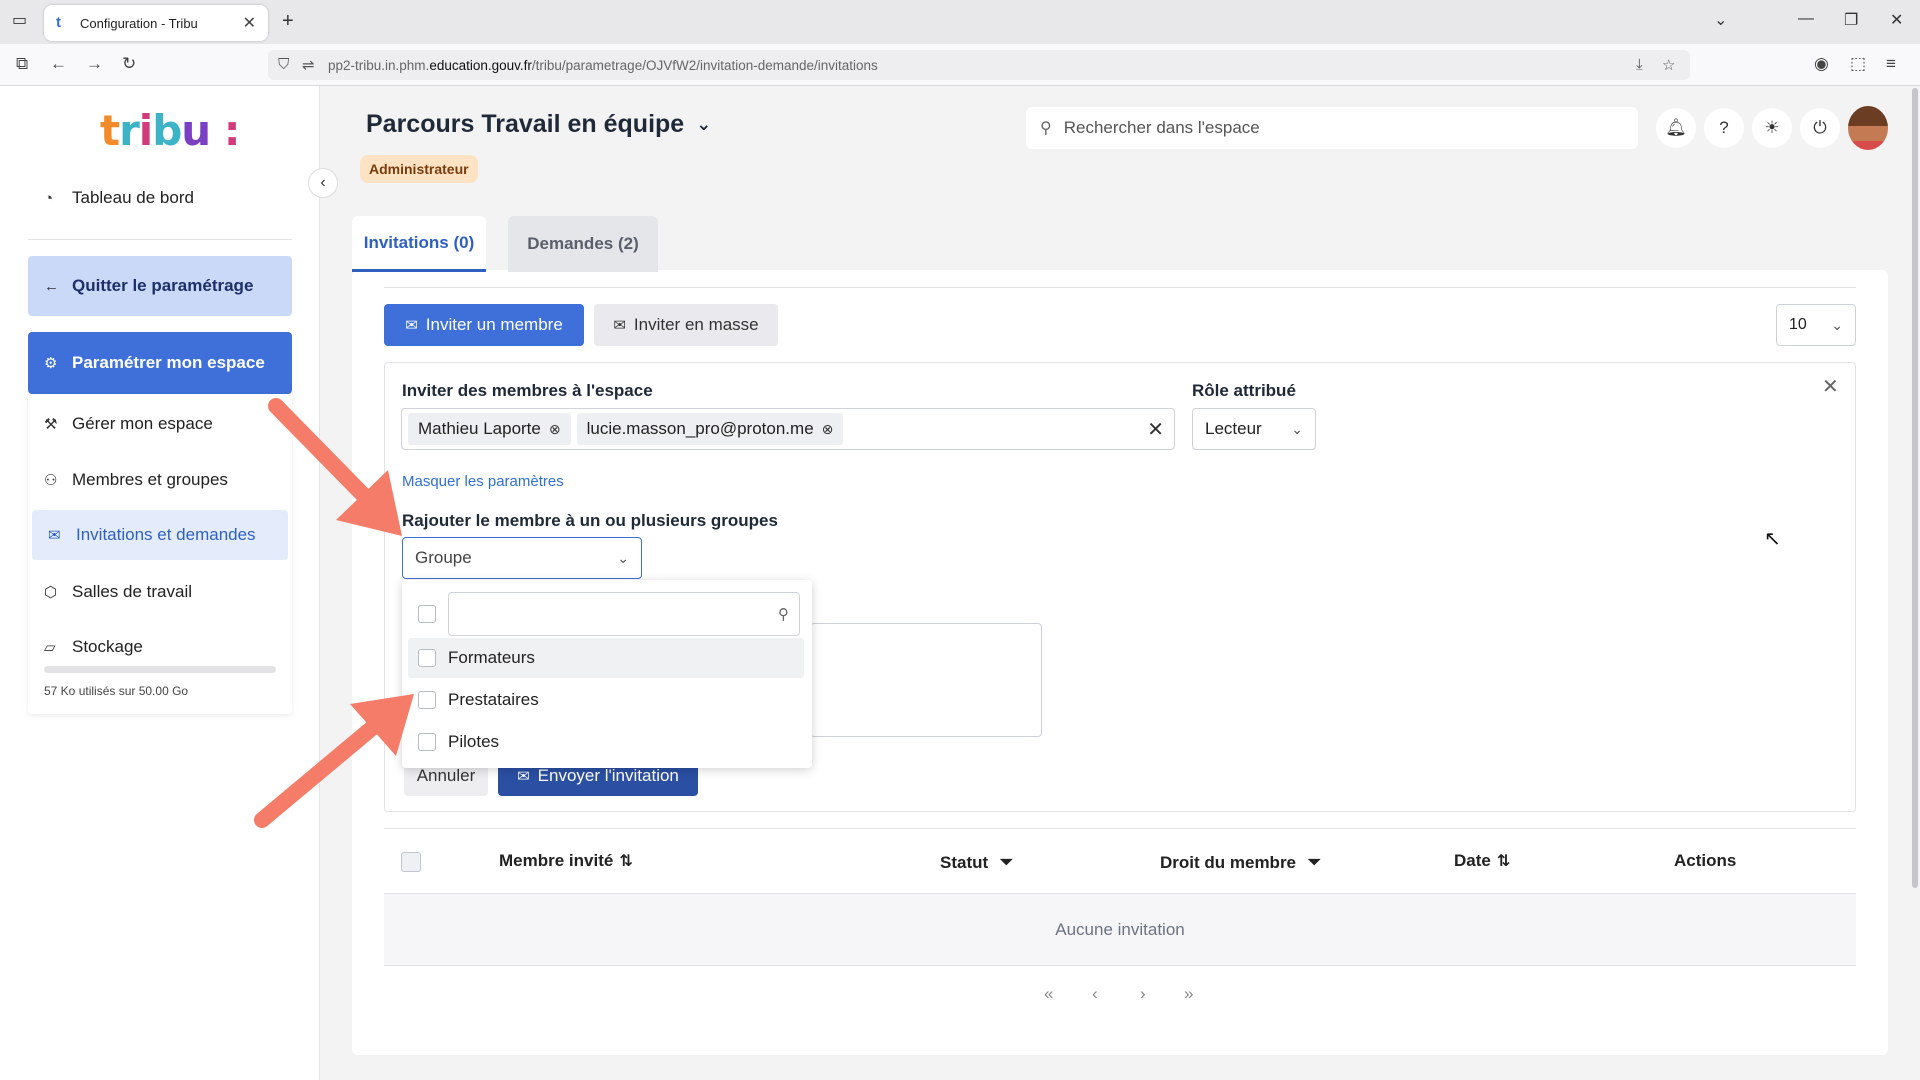 The height and width of the screenshot is (1080, 1920). What do you see at coordinates (427, 614) in the screenshot?
I see `select-all-checkbox` at bounding box center [427, 614].